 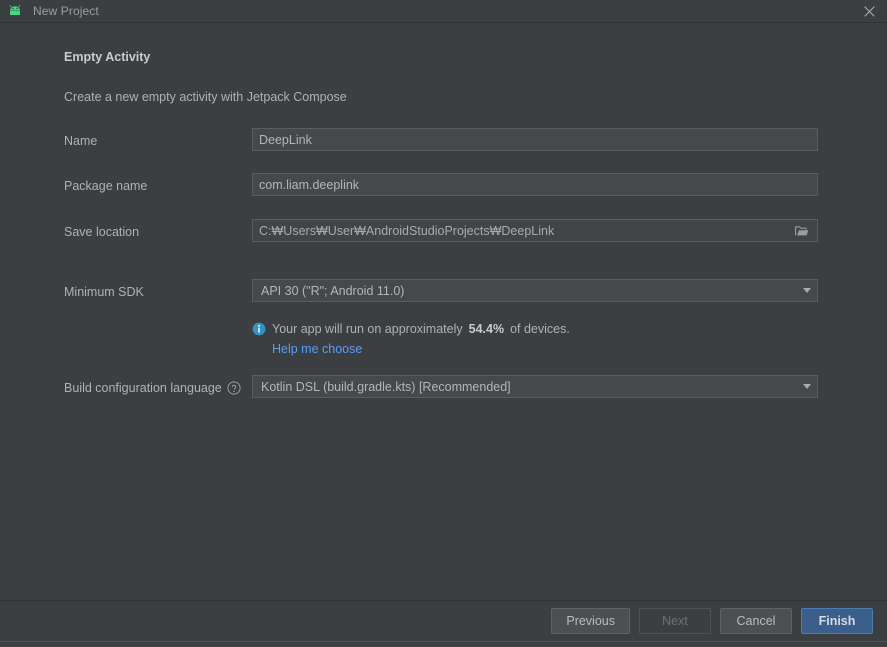 I want to click on sdk-info-text-before: Your app will run on approximately, so click(x=367, y=329).